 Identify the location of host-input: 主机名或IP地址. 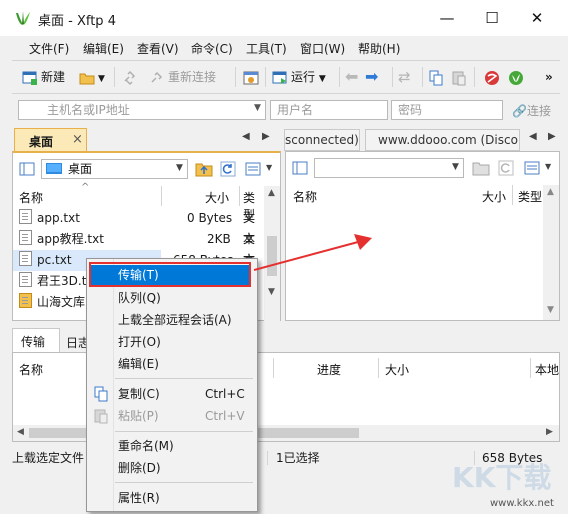
(142, 110).